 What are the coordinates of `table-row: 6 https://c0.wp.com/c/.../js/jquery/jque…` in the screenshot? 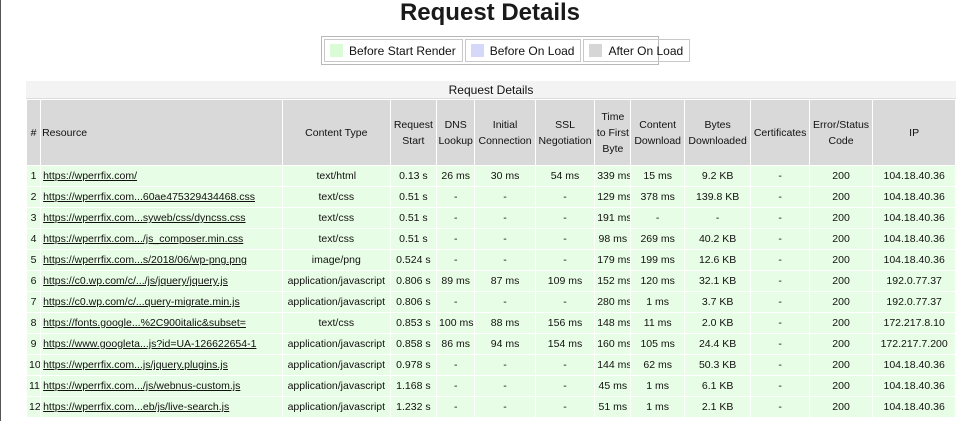 It's located at (490, 281).